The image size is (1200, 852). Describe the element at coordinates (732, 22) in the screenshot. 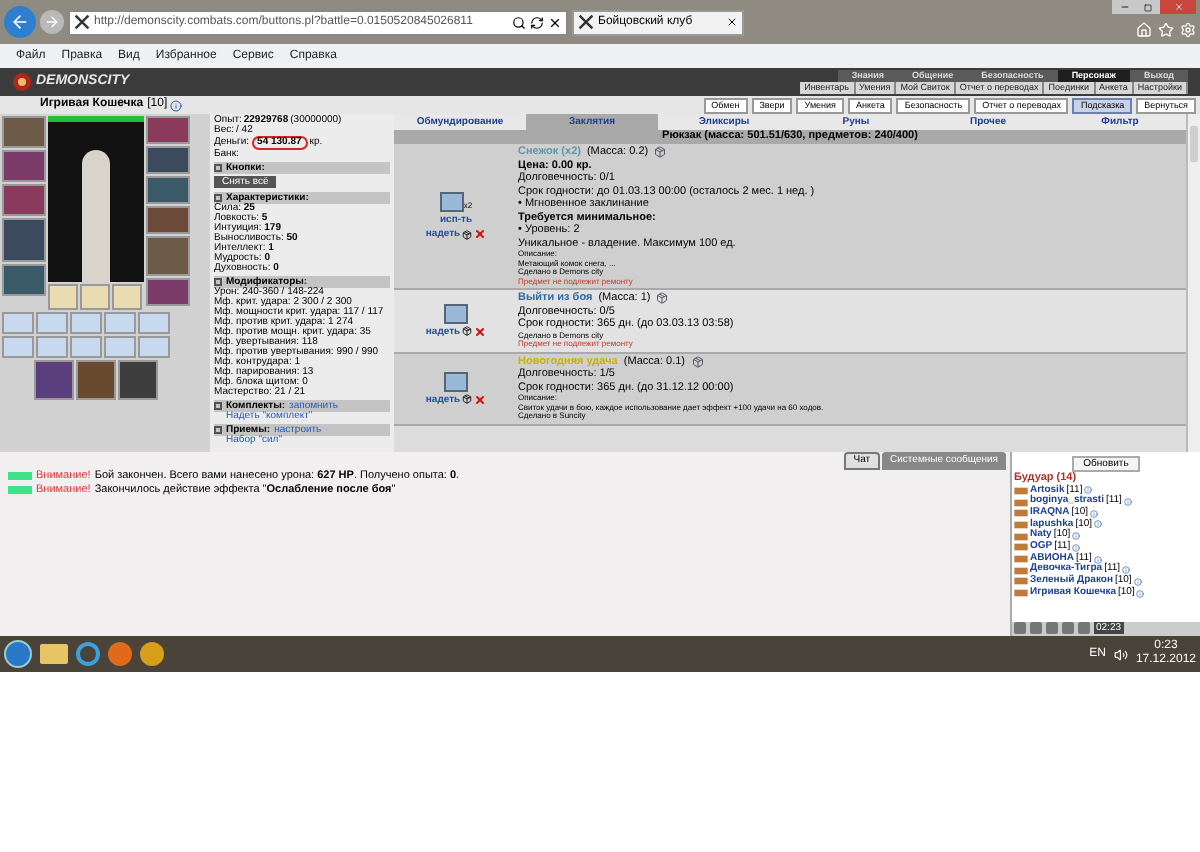

I see `close-tab-icon` at that location.